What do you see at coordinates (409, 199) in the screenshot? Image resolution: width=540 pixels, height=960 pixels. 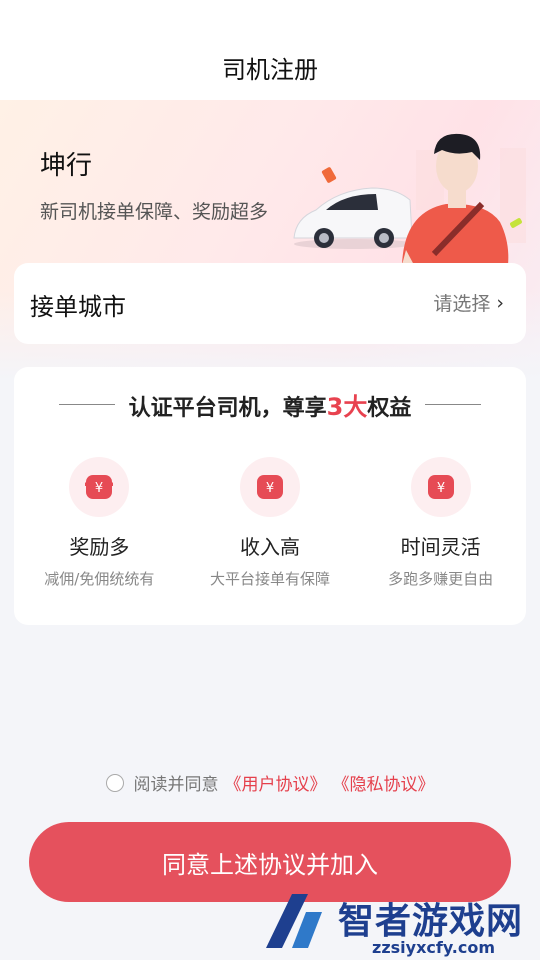 I see `driver-illustration` at bounding box center [409, 199].